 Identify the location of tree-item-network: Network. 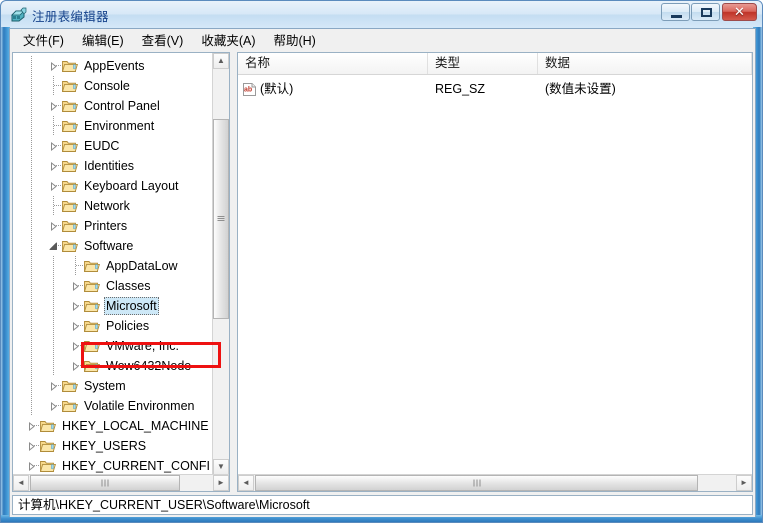
(113, 206).